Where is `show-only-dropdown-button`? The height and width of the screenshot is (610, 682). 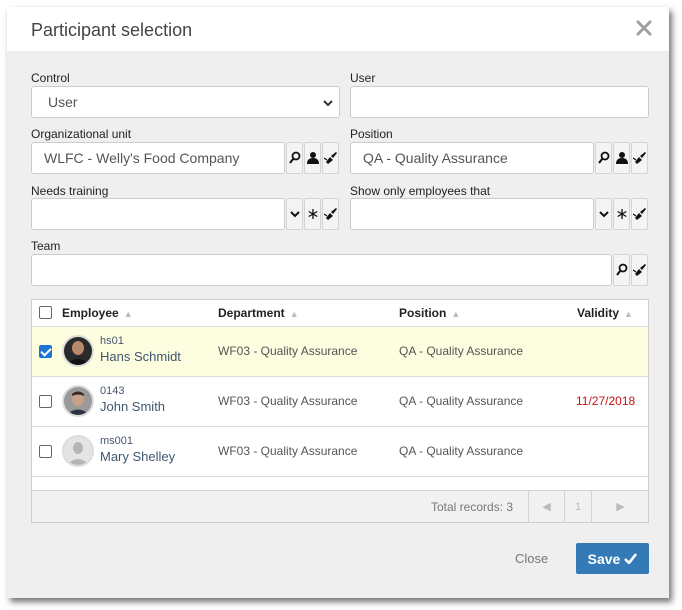 show-only-dropdown-button is located at coordinates (603, 214).